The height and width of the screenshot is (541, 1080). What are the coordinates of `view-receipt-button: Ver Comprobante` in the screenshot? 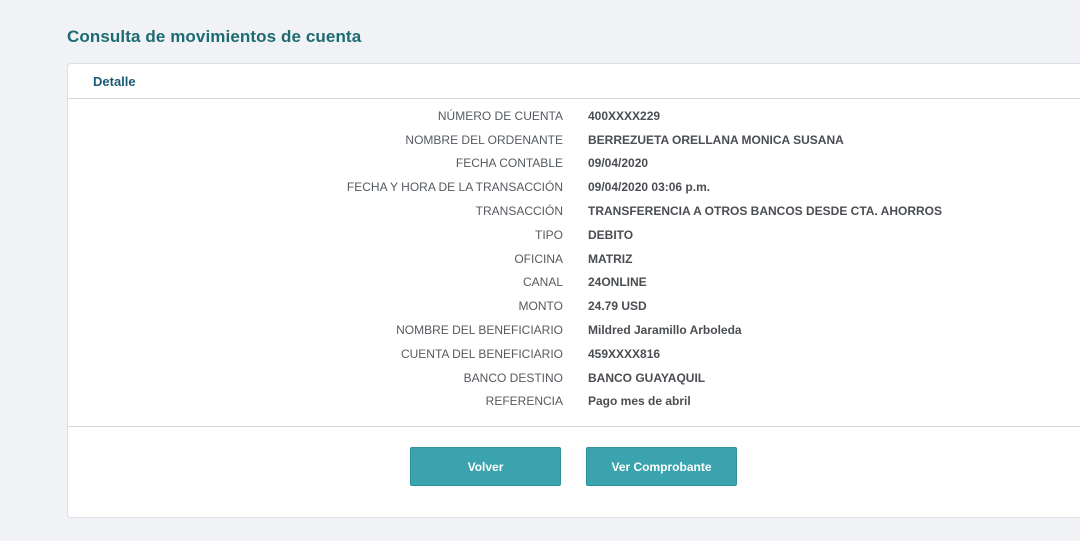 It's located at (661, 466).